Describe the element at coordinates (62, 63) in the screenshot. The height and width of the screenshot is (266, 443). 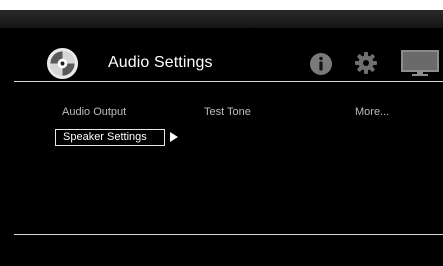
I see `disc-icon` at that location.